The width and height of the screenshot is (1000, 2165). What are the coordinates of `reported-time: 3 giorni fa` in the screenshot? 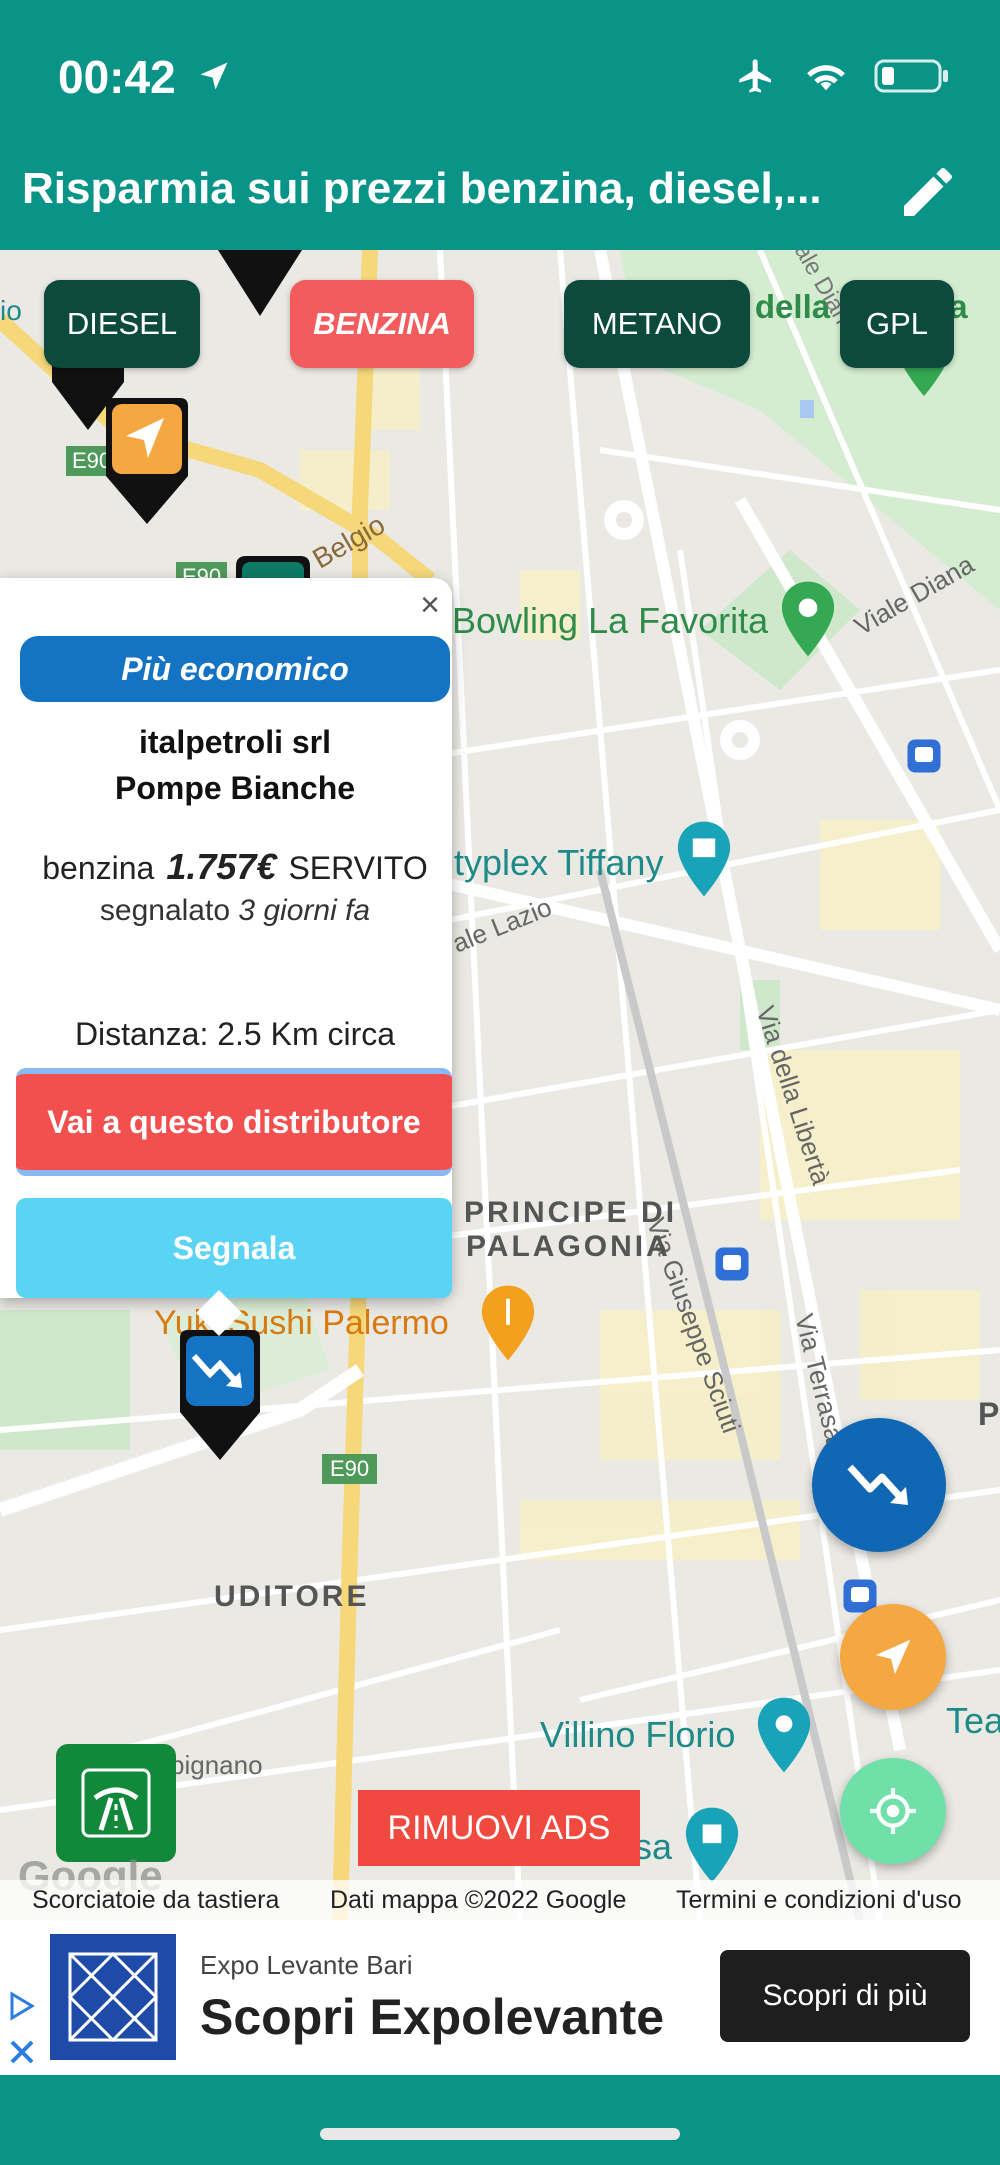 It's located at (304, 910).